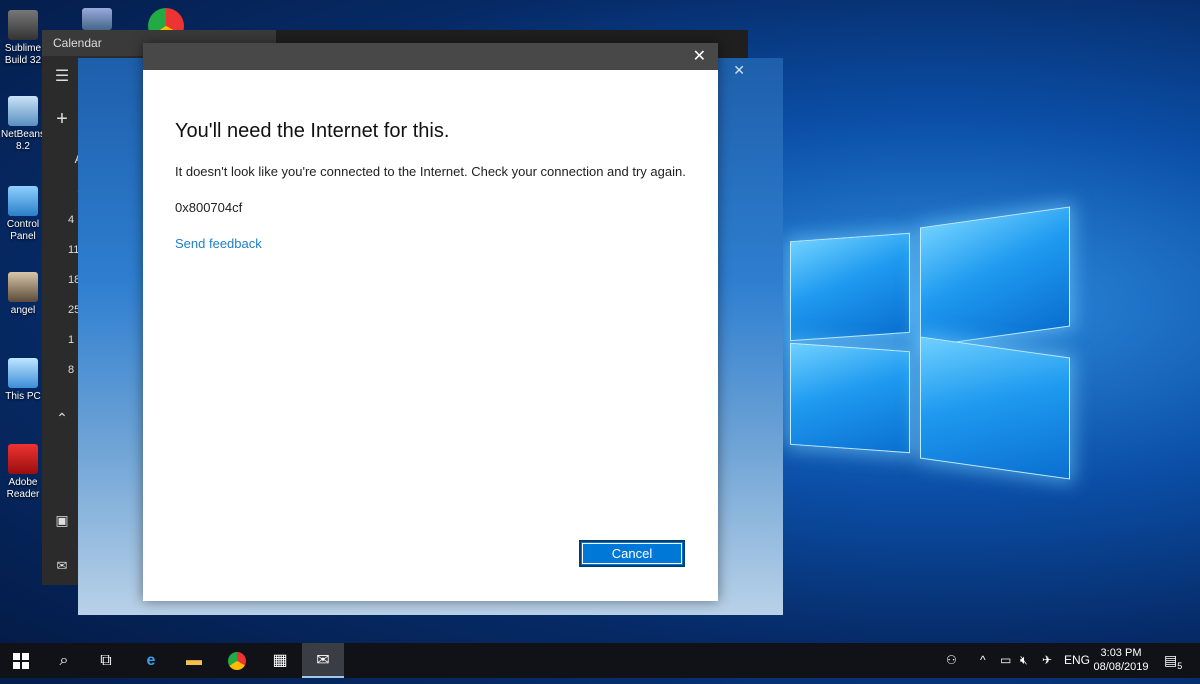 The image size is (1200, 684). I want to click on calendar-date: 4, so click(71, 220).